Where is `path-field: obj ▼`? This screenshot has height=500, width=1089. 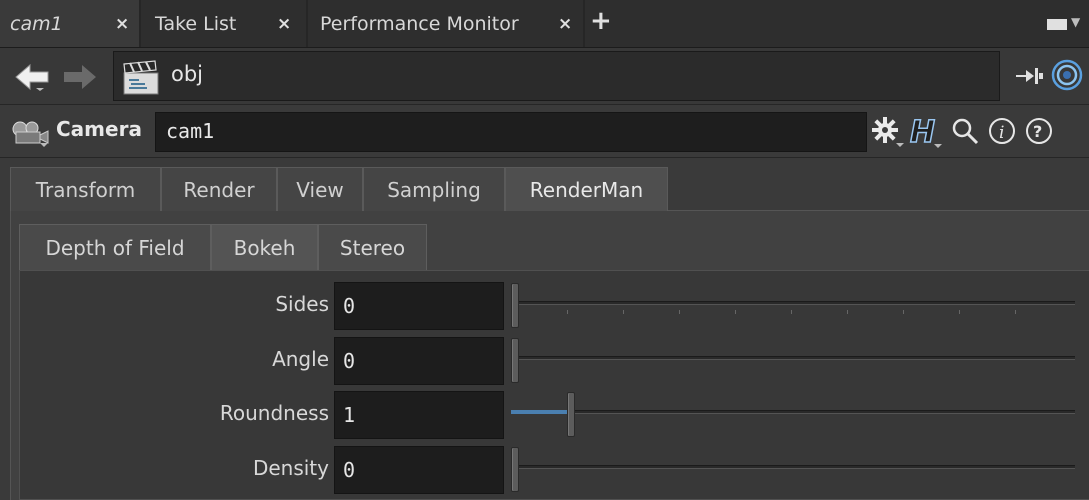 path-field: obj ▼ is located at coordinates (556, 76).